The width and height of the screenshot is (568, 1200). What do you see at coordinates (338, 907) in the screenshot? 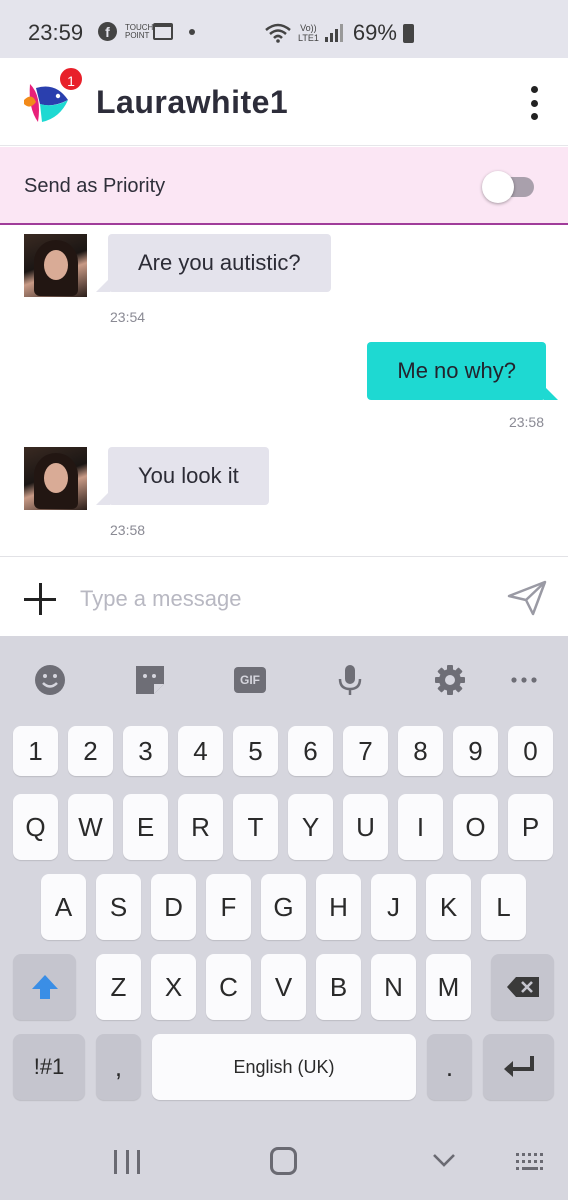
I see `key-h: H` at bounding box center [338, 907].